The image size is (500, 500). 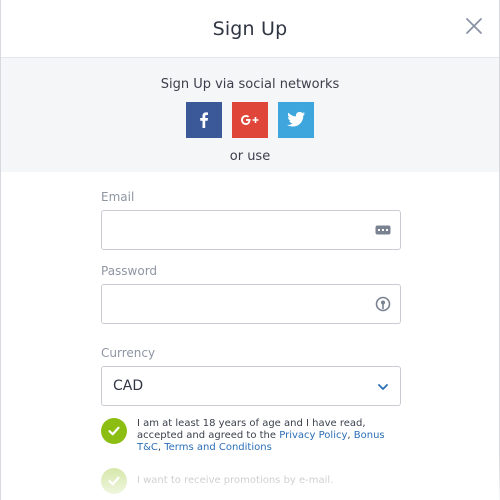 What do you see at coordinates (383, 230) in the screenshot?
I see `keyboard-icon` at bounding box center [383, 230].